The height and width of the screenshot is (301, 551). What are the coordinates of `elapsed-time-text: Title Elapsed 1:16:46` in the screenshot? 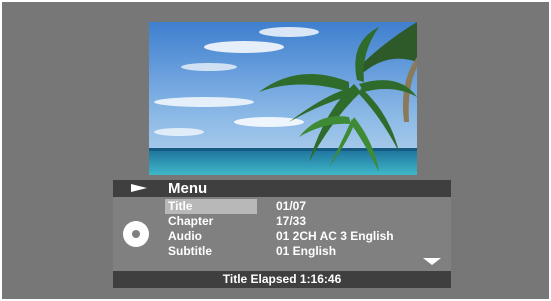 It's located at (282, 279).